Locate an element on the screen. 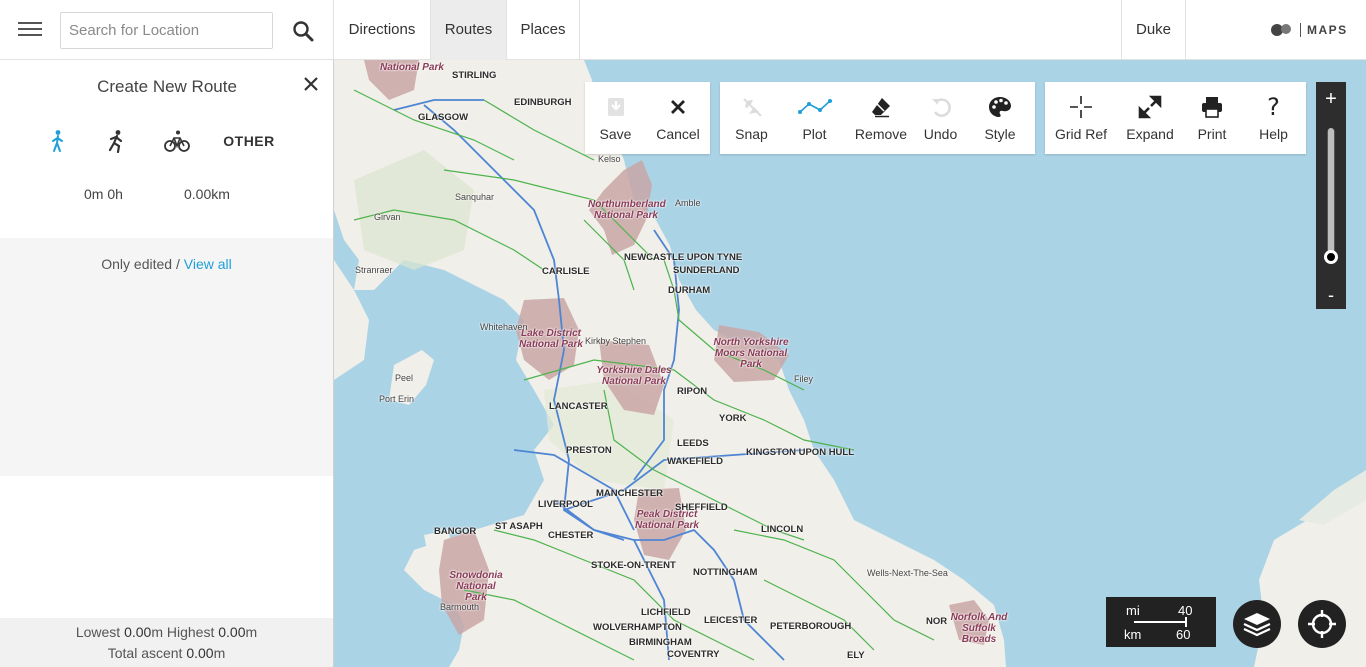 This screenshot has height=667, width=1366. scale-km-value: 60 is located at coordinates (1183, 634).